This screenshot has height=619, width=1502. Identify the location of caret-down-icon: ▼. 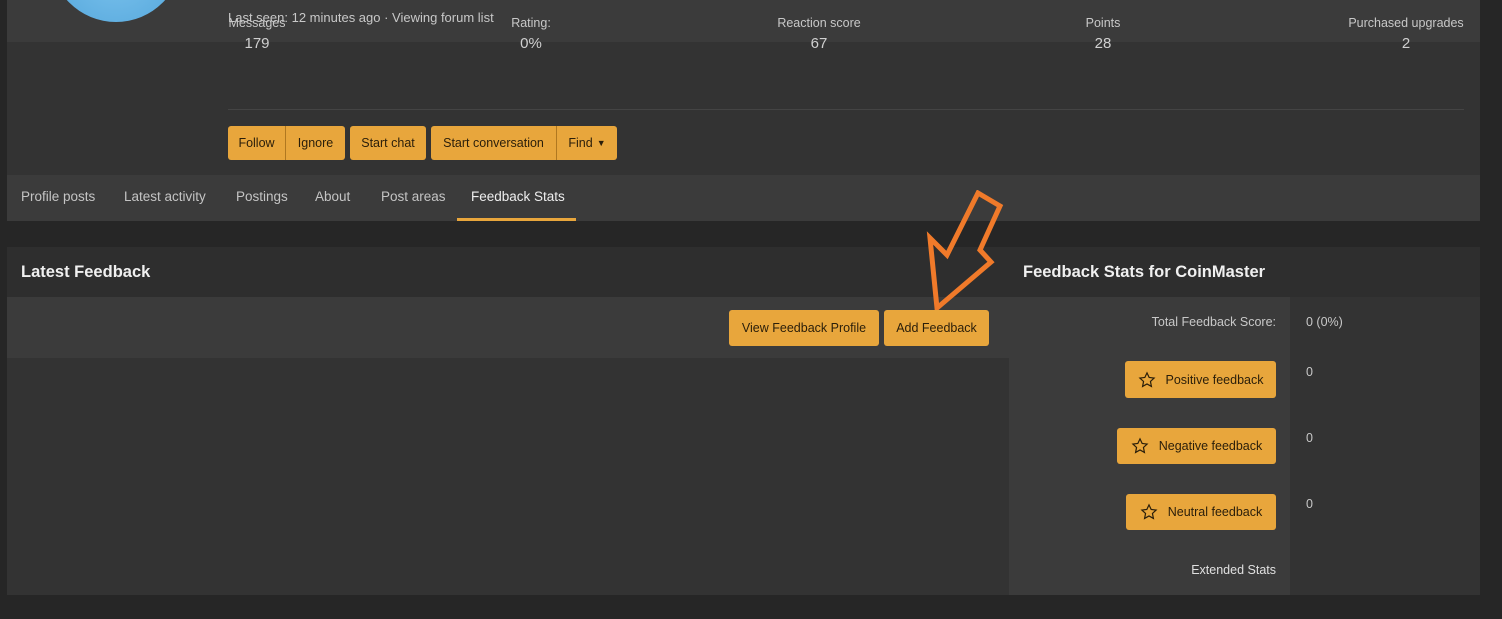
(601, 143).